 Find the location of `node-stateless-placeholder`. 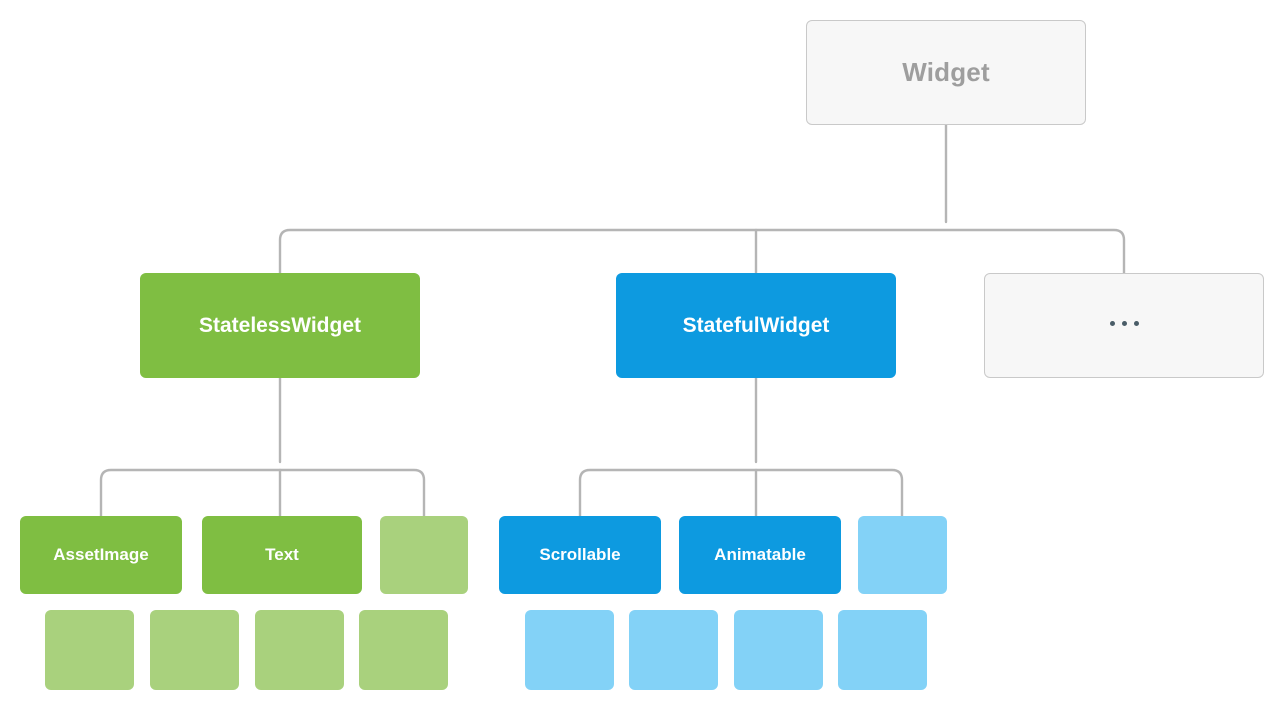

node-stateless-placeholder is located at coordinates (424, 555).